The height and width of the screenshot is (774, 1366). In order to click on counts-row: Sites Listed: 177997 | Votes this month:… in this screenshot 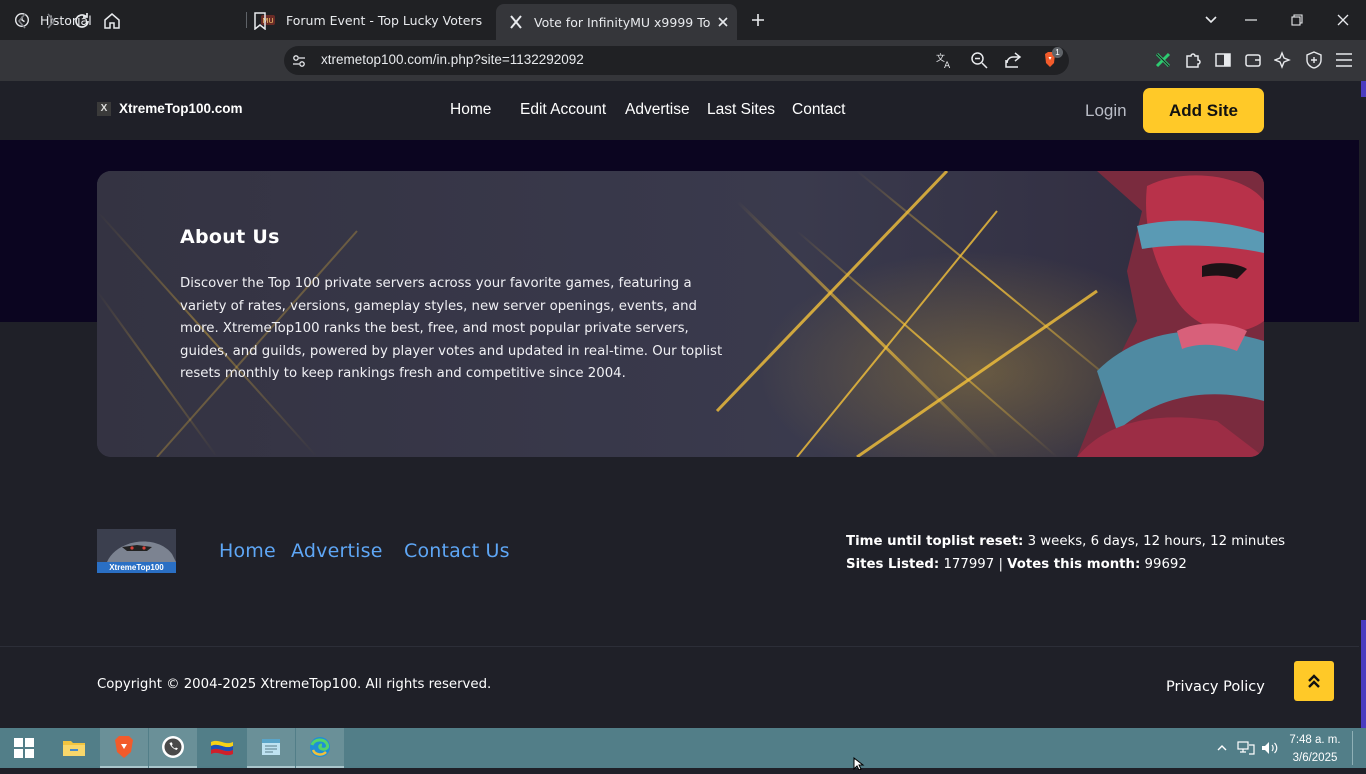, I will do `click(1065, 564)`.